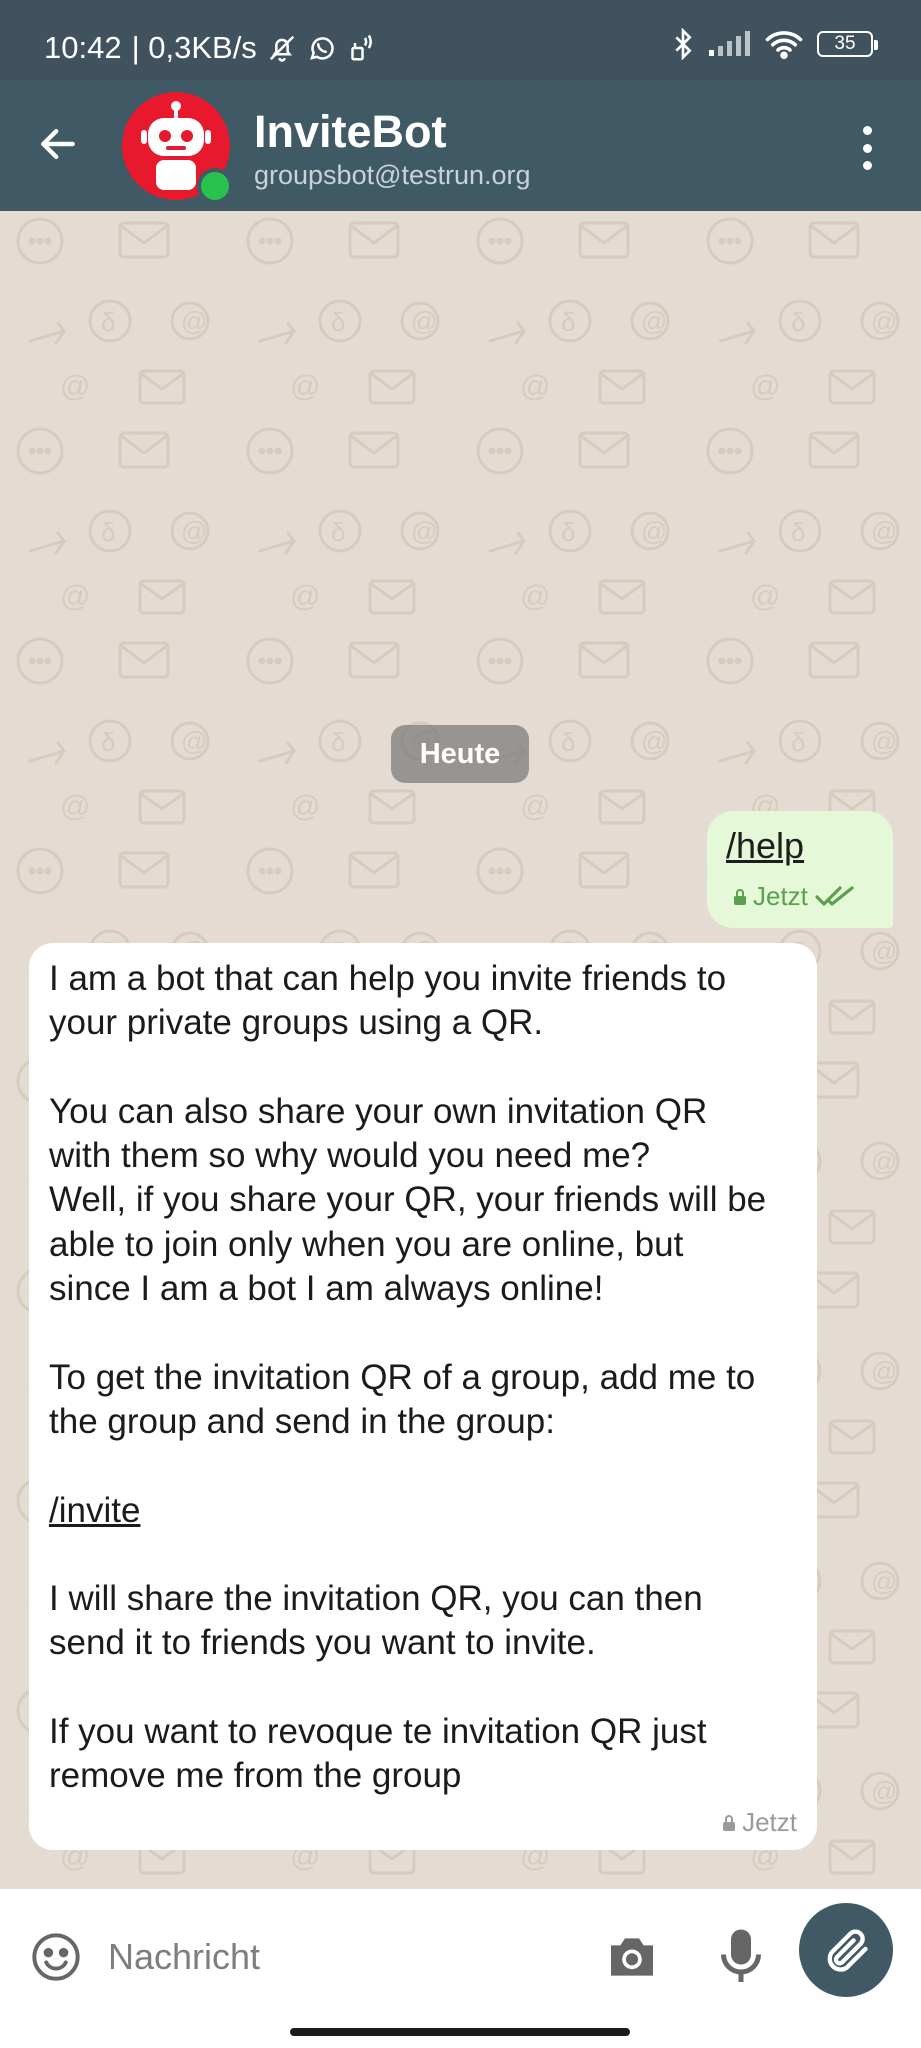 Image resolution: width=921 pixels, height=2048 pixels. Describe the element at coordinates (460, 40) in the screenshot. I see `status-bar: 10:42 | 0,3KB/s 35` at that location.